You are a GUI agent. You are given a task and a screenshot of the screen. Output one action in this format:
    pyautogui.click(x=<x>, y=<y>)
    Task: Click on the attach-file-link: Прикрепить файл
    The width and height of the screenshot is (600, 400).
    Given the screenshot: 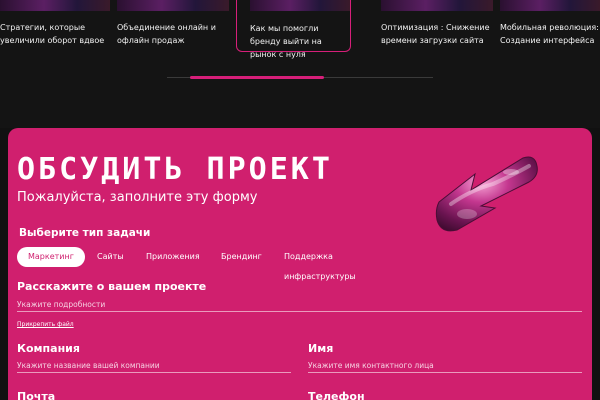 What is the action you would take?
    pyautogui.click(x=45, y=324)
    